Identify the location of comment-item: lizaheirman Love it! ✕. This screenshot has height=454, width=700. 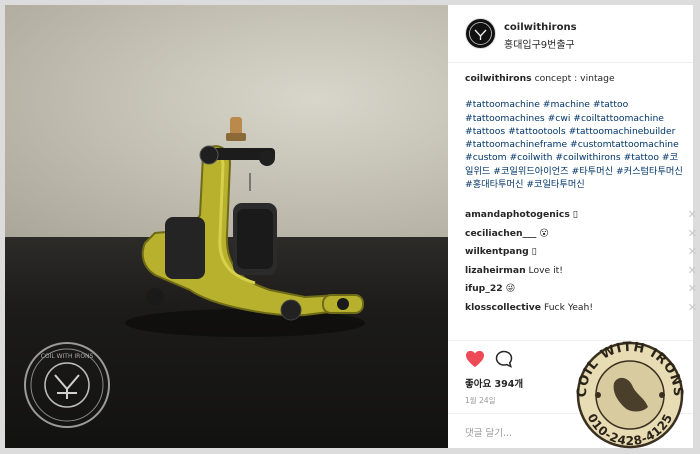
(581, 273).